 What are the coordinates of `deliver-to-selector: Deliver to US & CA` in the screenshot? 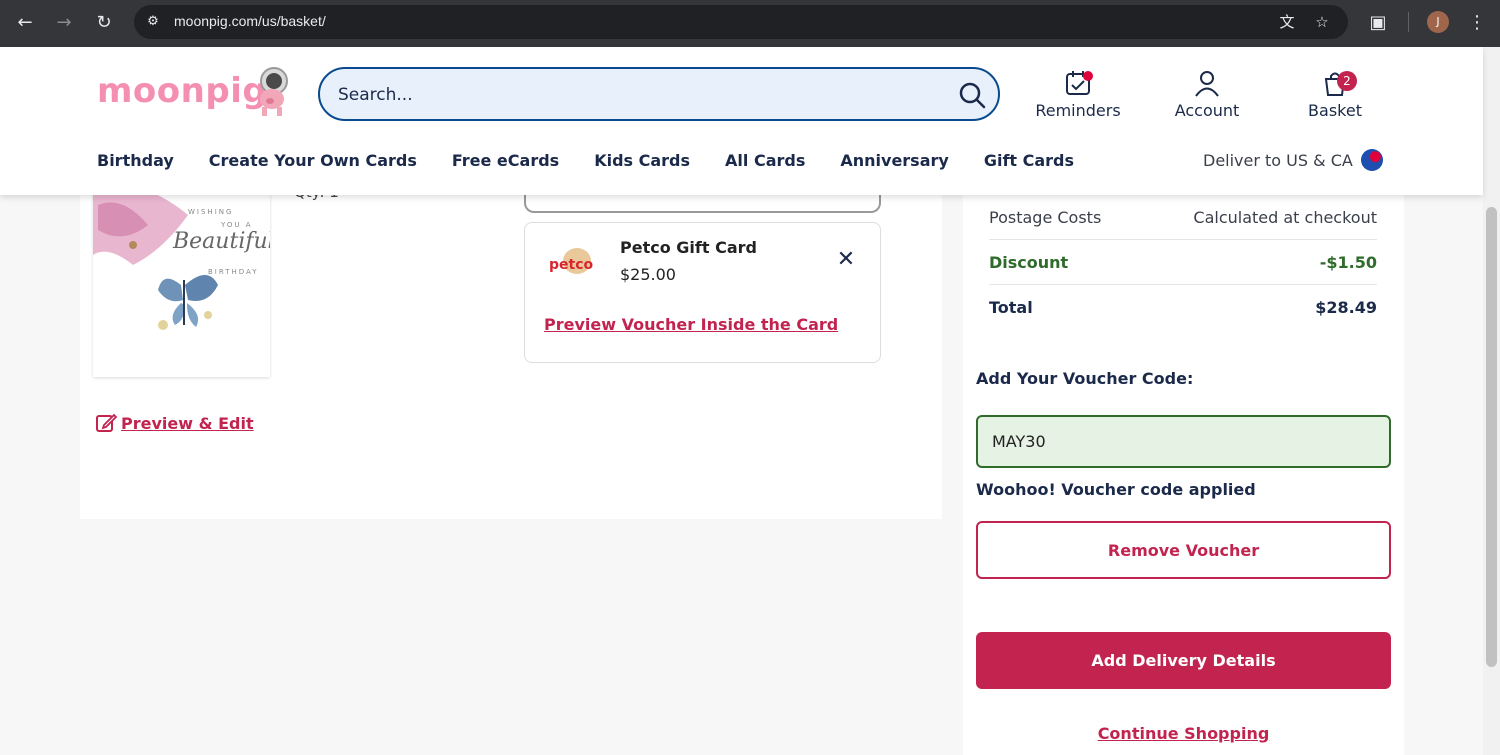 It's located at (1278, 160).